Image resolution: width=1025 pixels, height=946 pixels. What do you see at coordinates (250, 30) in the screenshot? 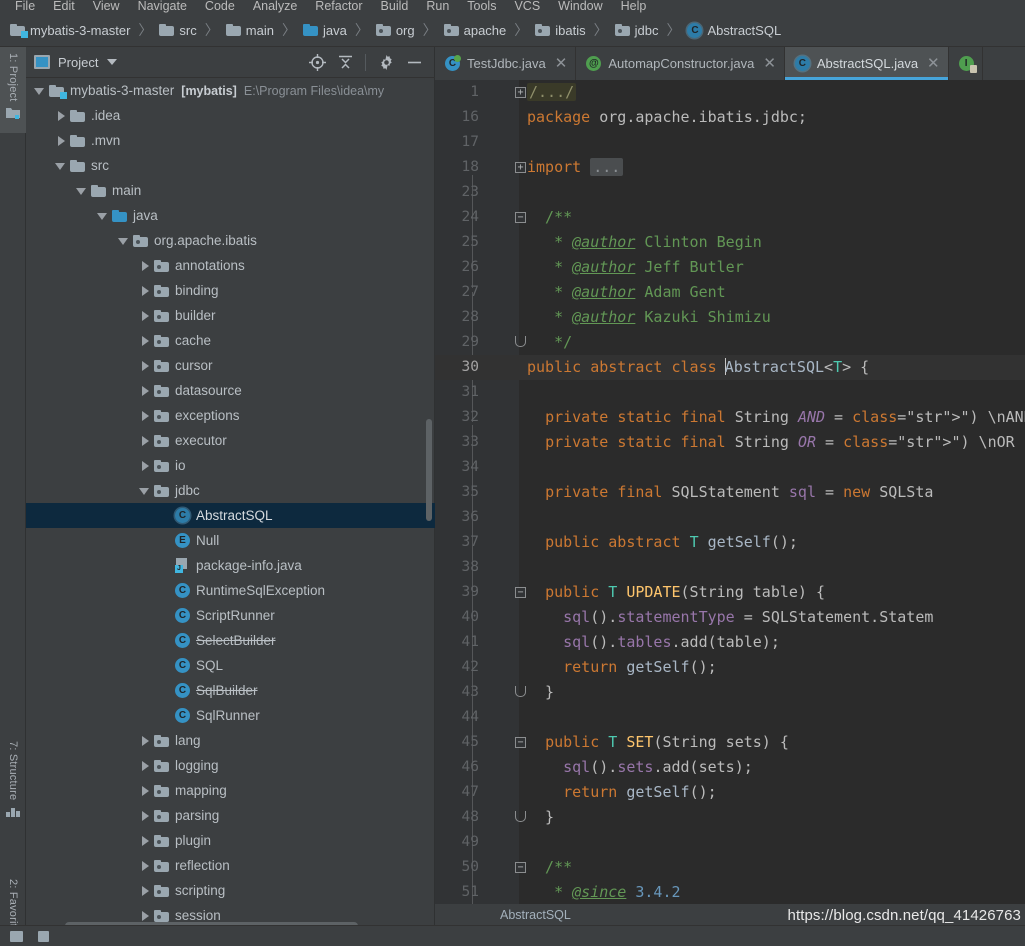
I see `breadcrumb-item-main: main` at bounding box center [250, 30].